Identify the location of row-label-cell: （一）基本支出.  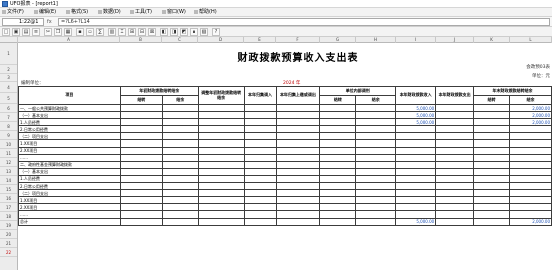
(69, 171).